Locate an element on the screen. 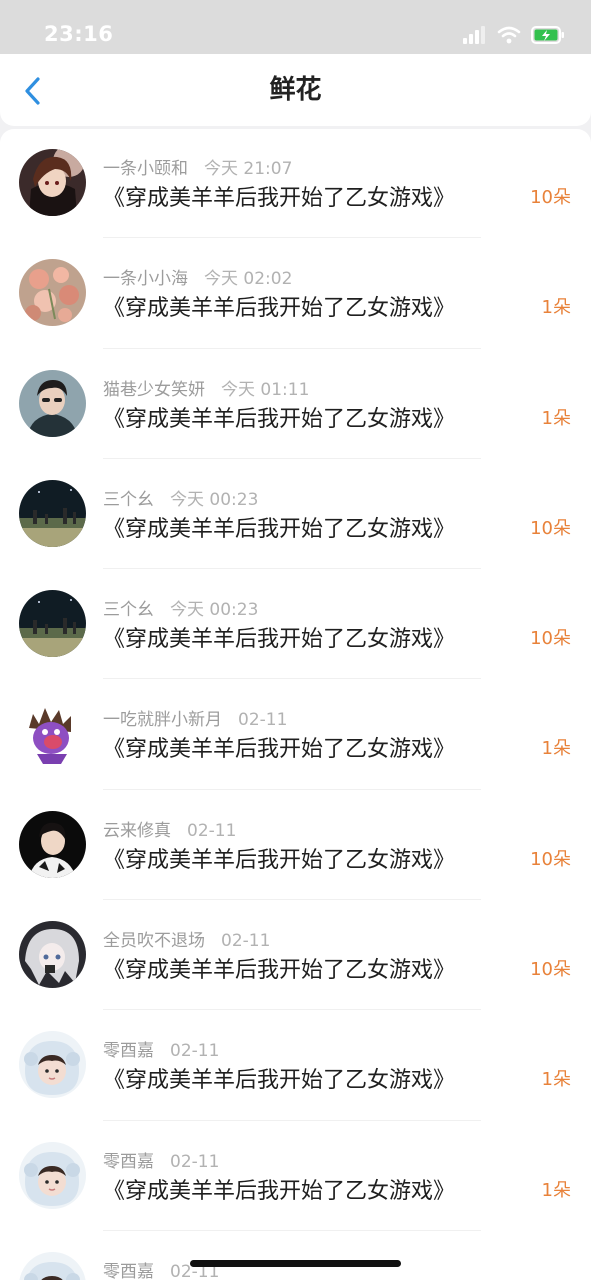 This screenshot has width=591, height=1280. username: 猫巷少女笑妍 is located at coordinates (154, 390).